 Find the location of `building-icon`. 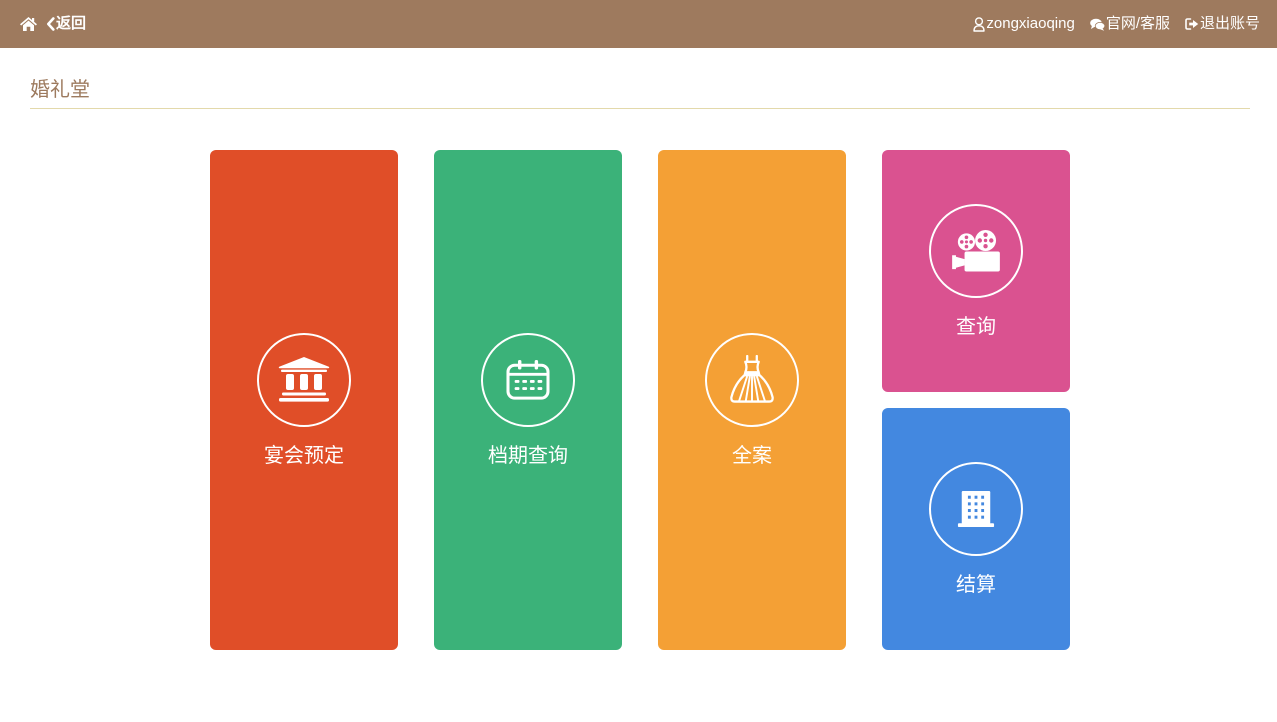

building-icon is located at coordinates (976, 508).